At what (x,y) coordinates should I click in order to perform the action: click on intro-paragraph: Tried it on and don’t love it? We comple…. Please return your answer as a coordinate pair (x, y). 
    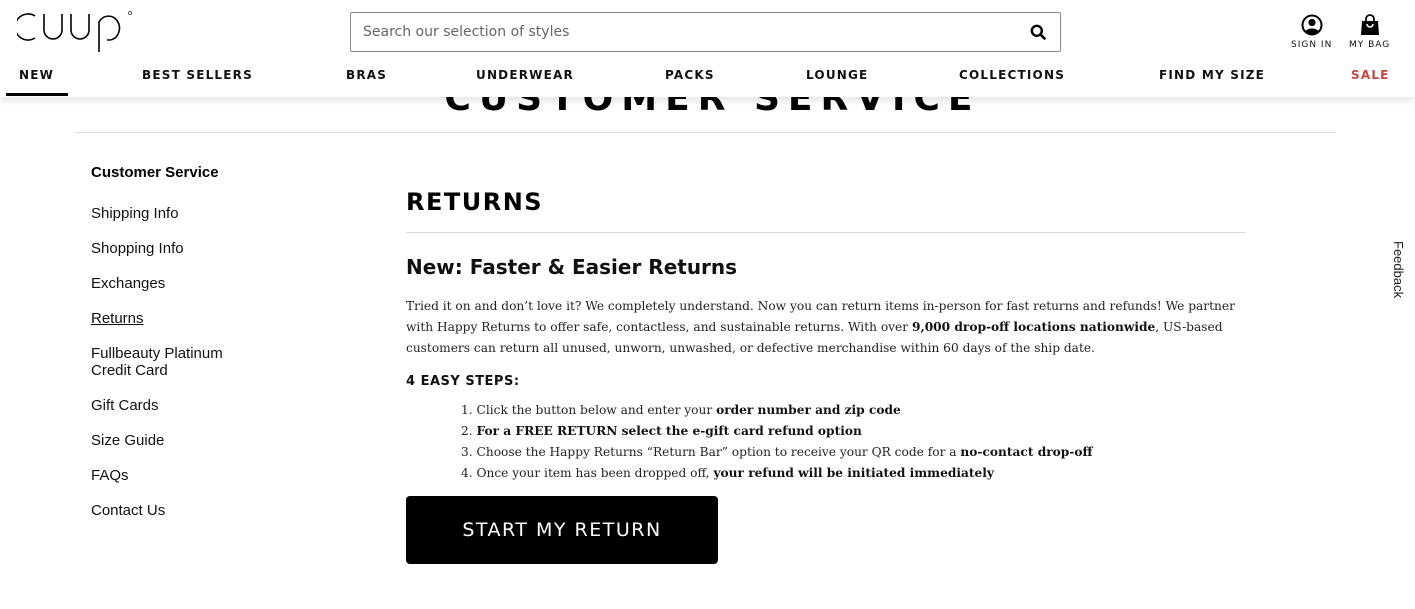
    Looking at the image, I should click on (828, 327).